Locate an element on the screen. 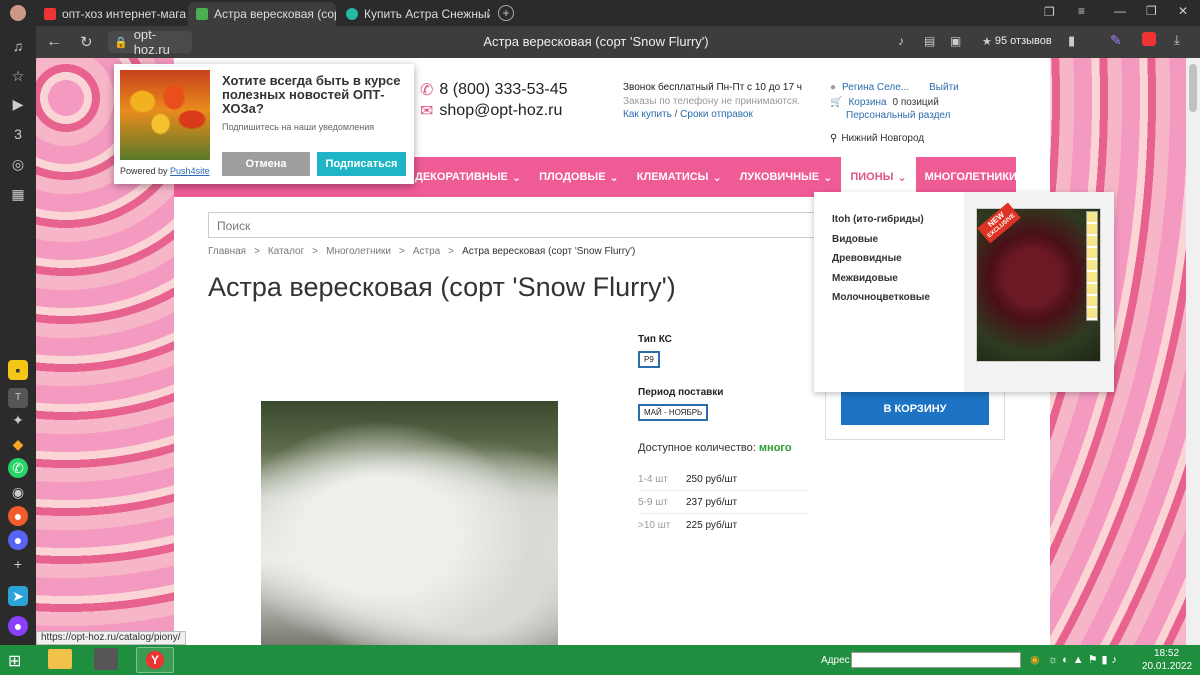 The image size is (1200, 675). dropdown-item-intersectional: Межвидовые is located at coordinates (881, 279).